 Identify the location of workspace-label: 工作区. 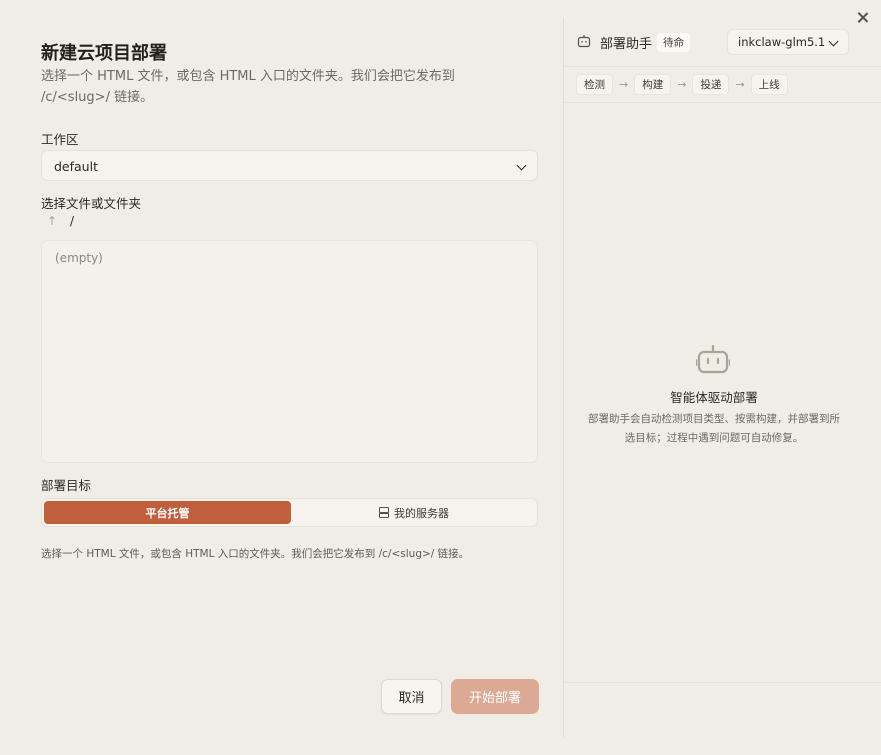
(60, 139).